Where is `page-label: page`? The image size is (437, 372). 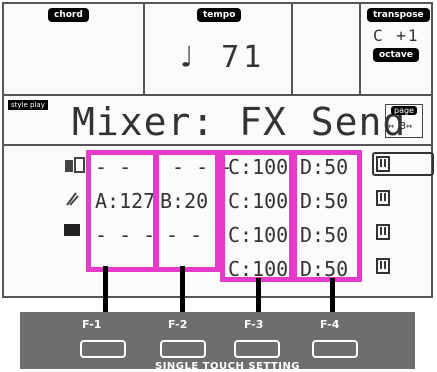 page-label: page is located at coordinates (404, 110).